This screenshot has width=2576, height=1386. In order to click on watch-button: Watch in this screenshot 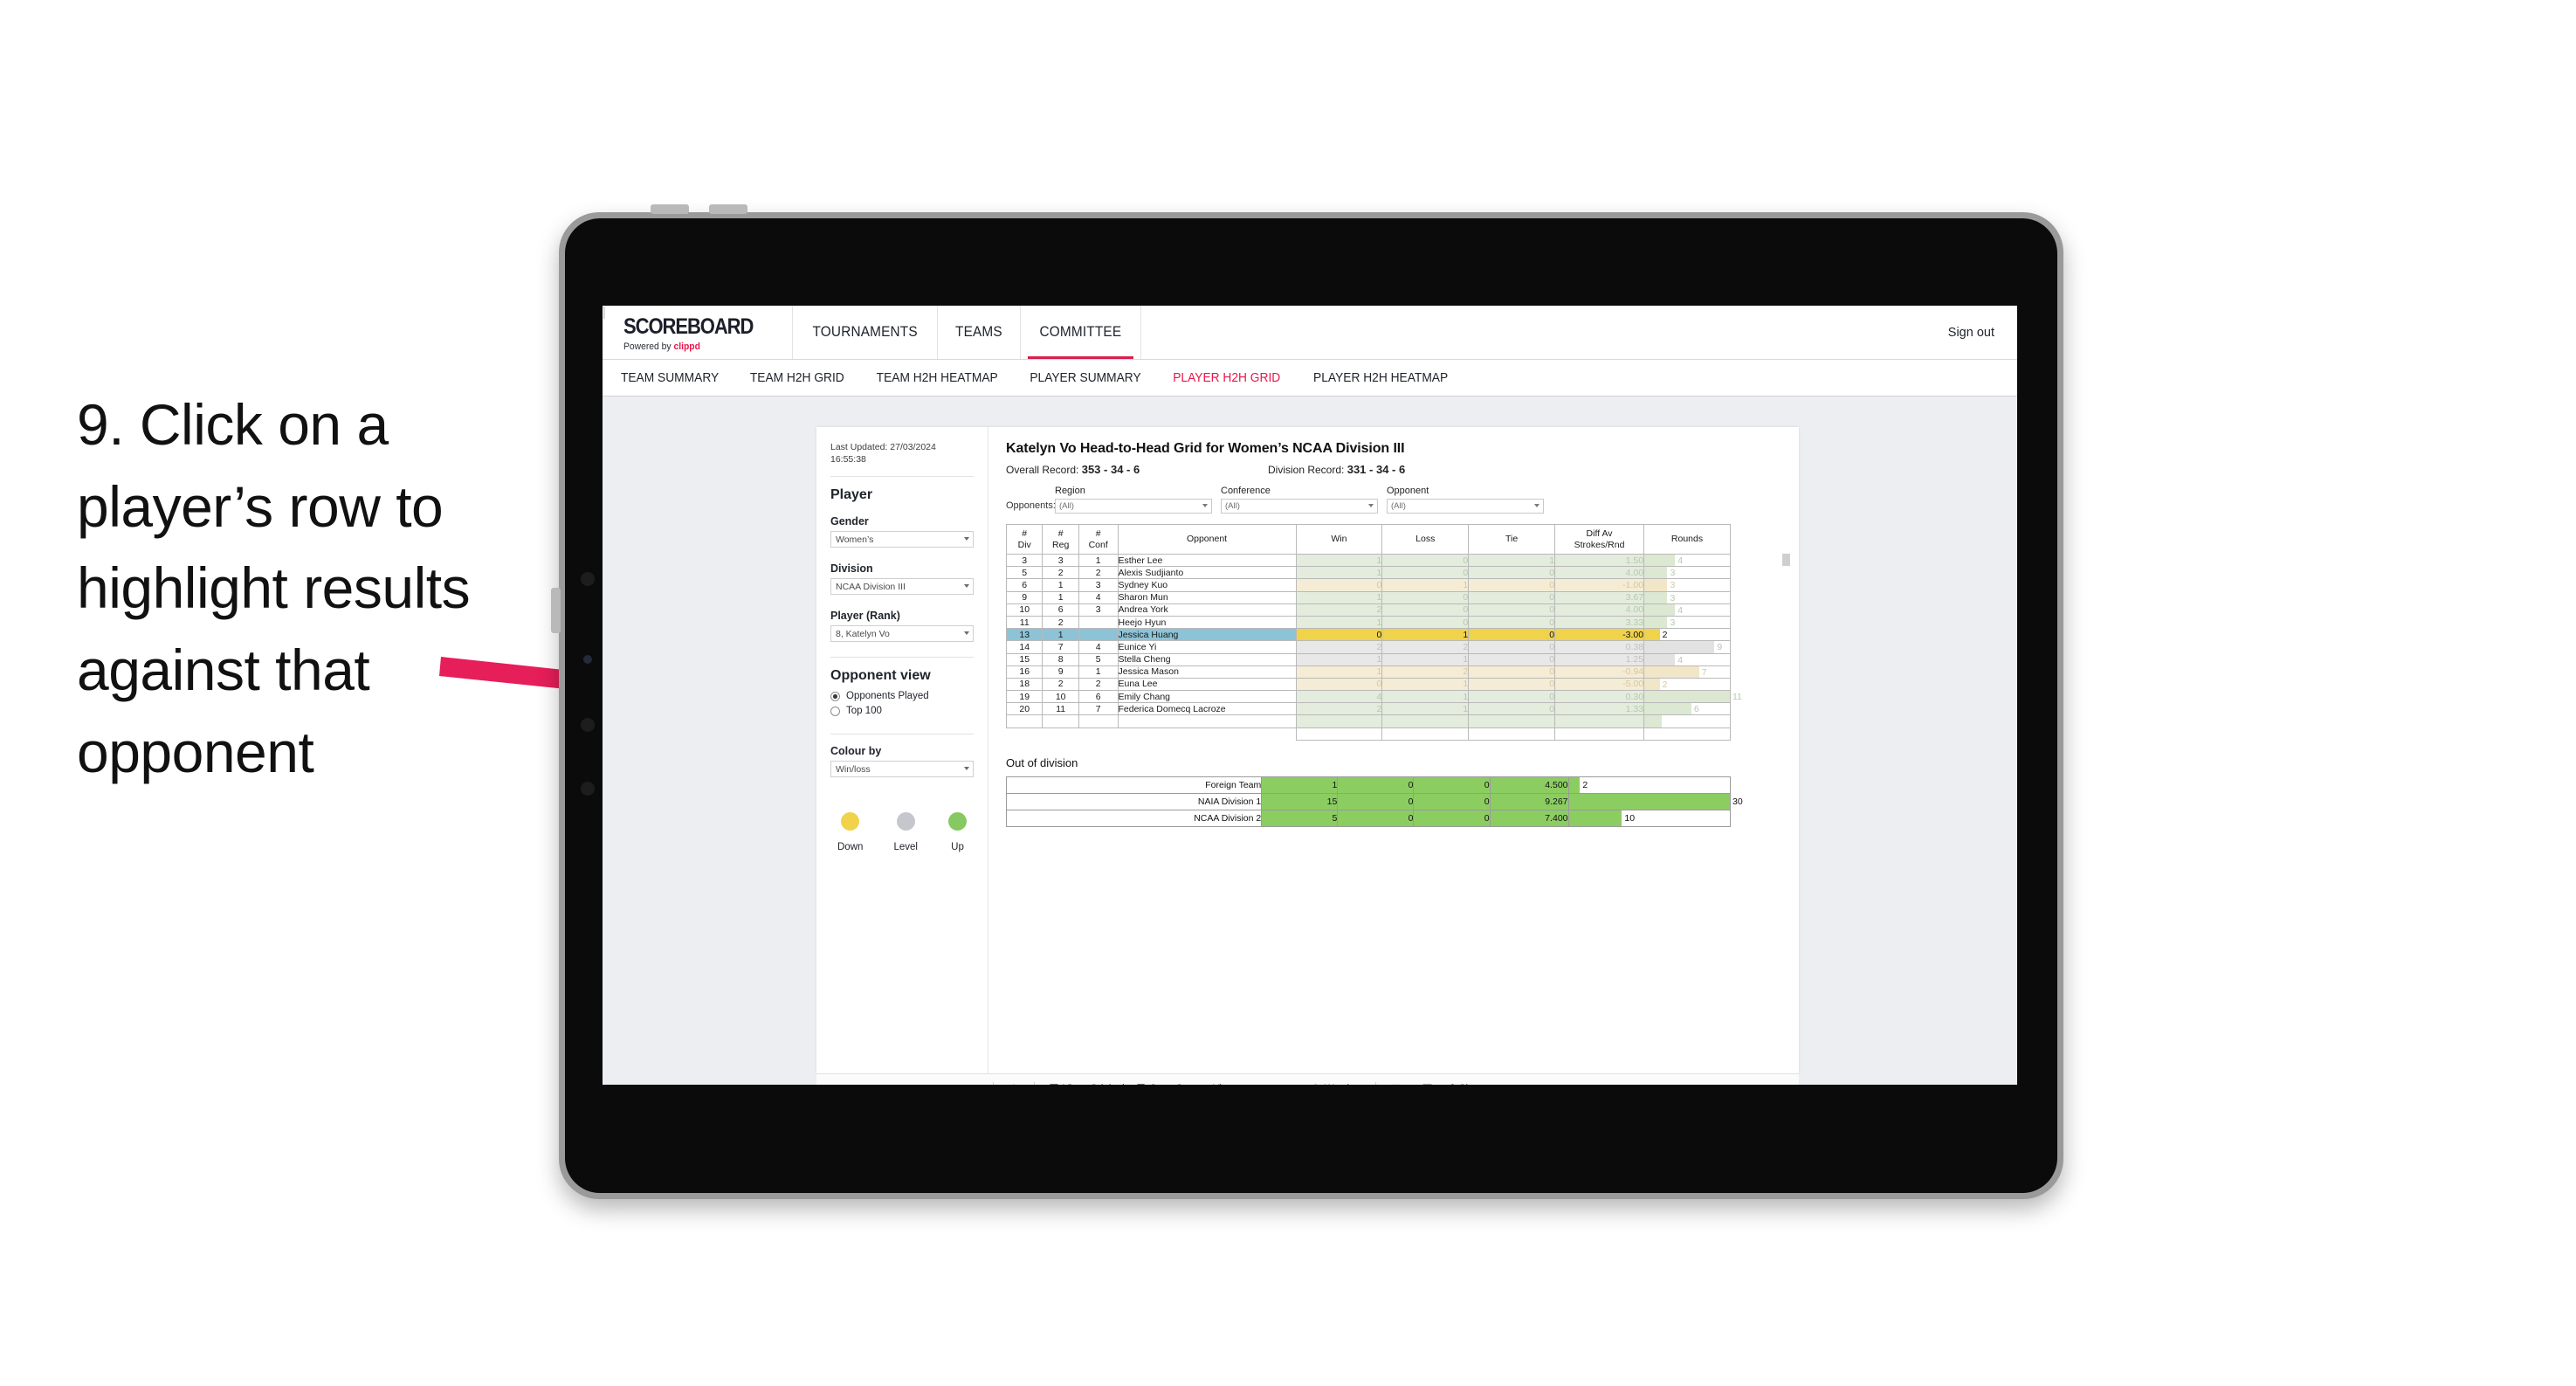, I will do `click(1335, 1083)`.